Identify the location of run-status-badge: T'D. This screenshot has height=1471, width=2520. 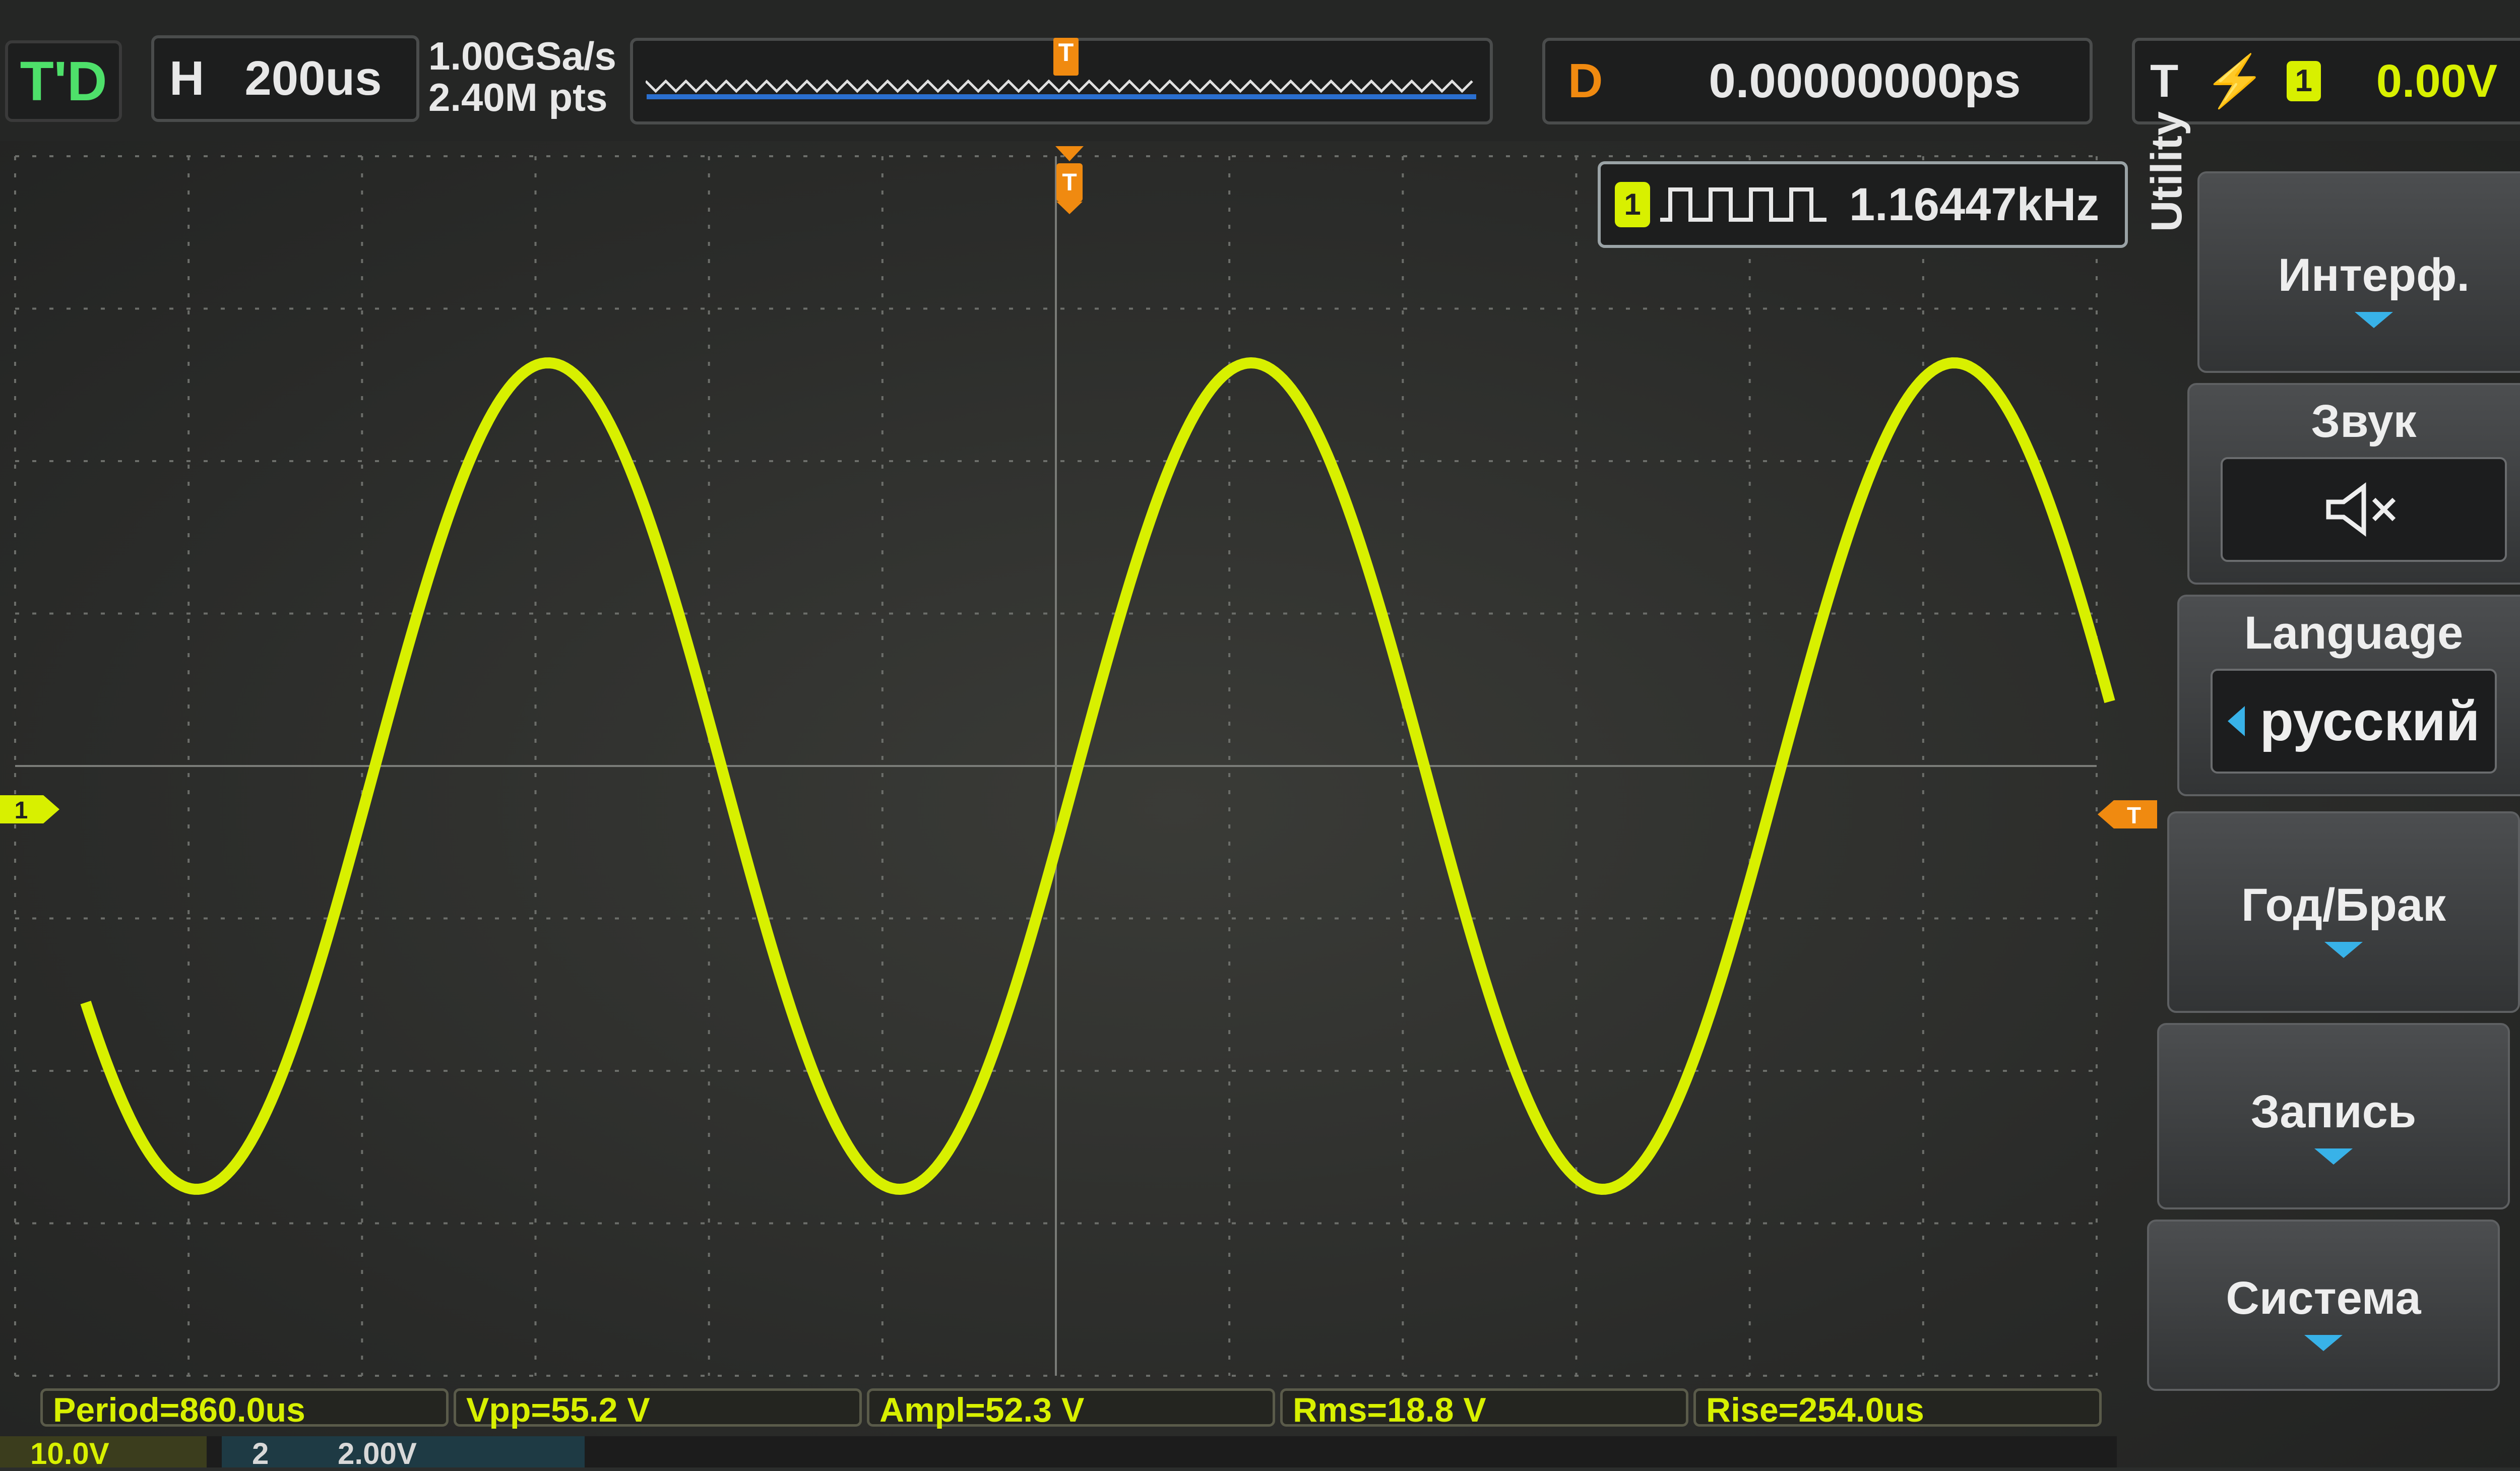
(63, 81).